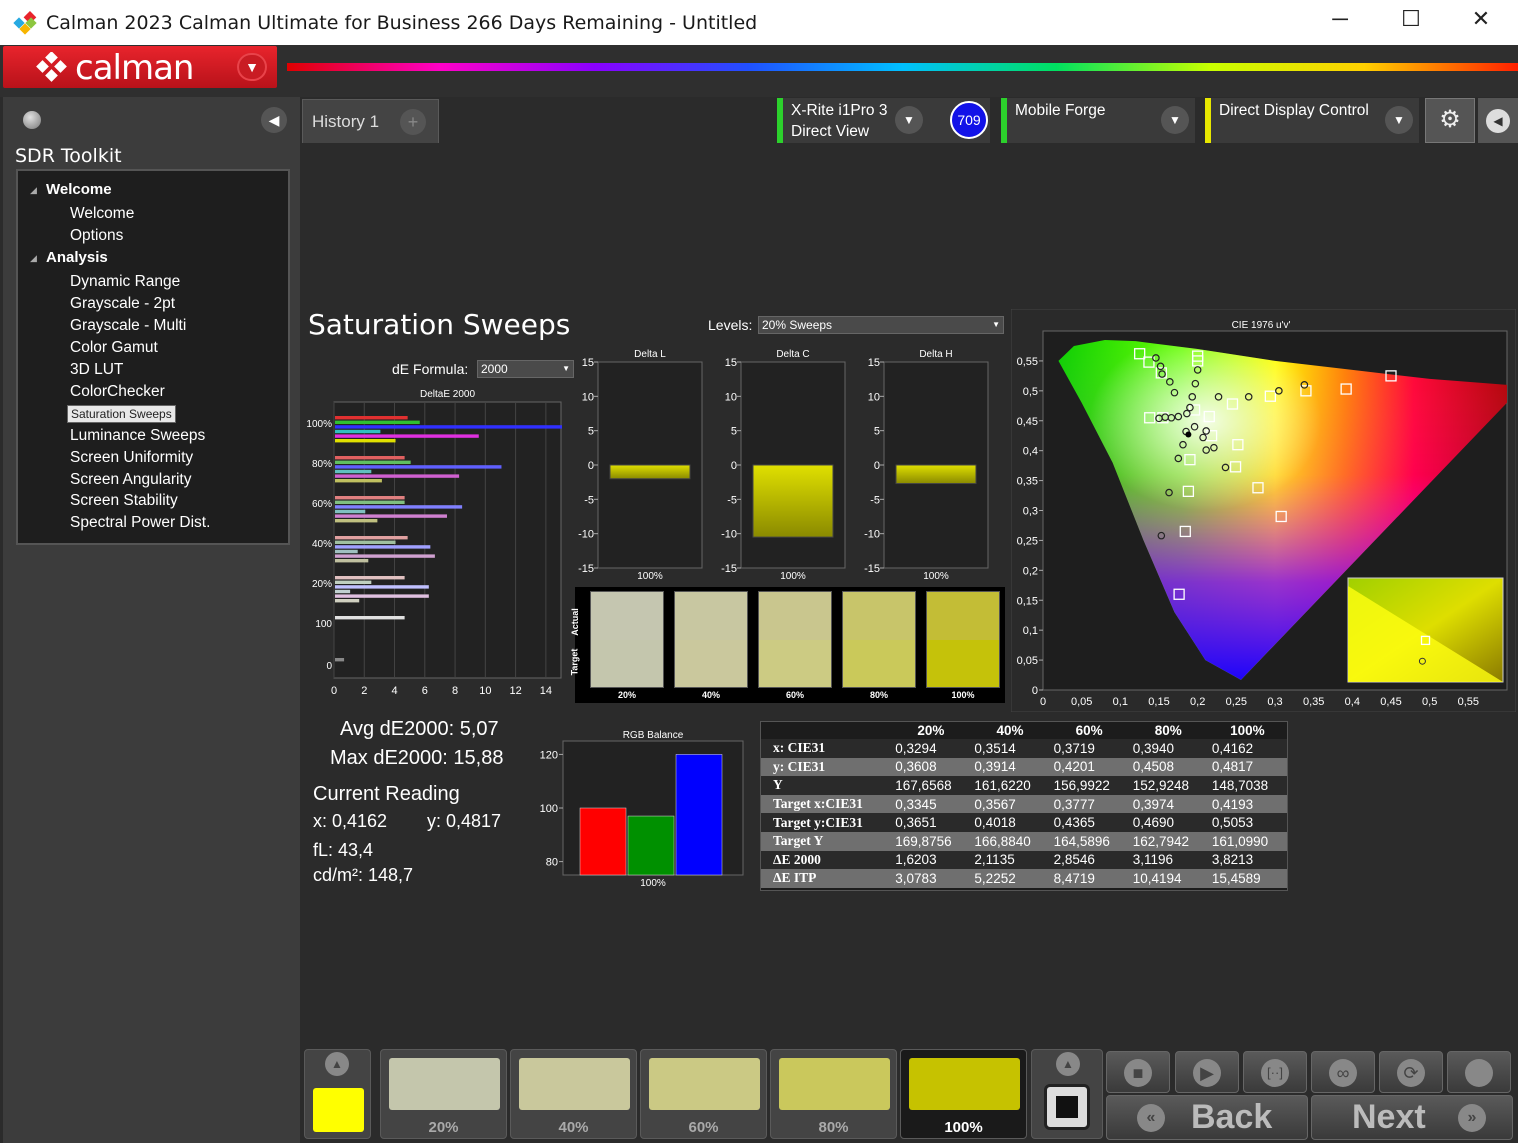 The image size is (1518, 1143). Describe the element at coordinates (699, 815) in the screenshot. I see `rgb-bar-b` at that location.